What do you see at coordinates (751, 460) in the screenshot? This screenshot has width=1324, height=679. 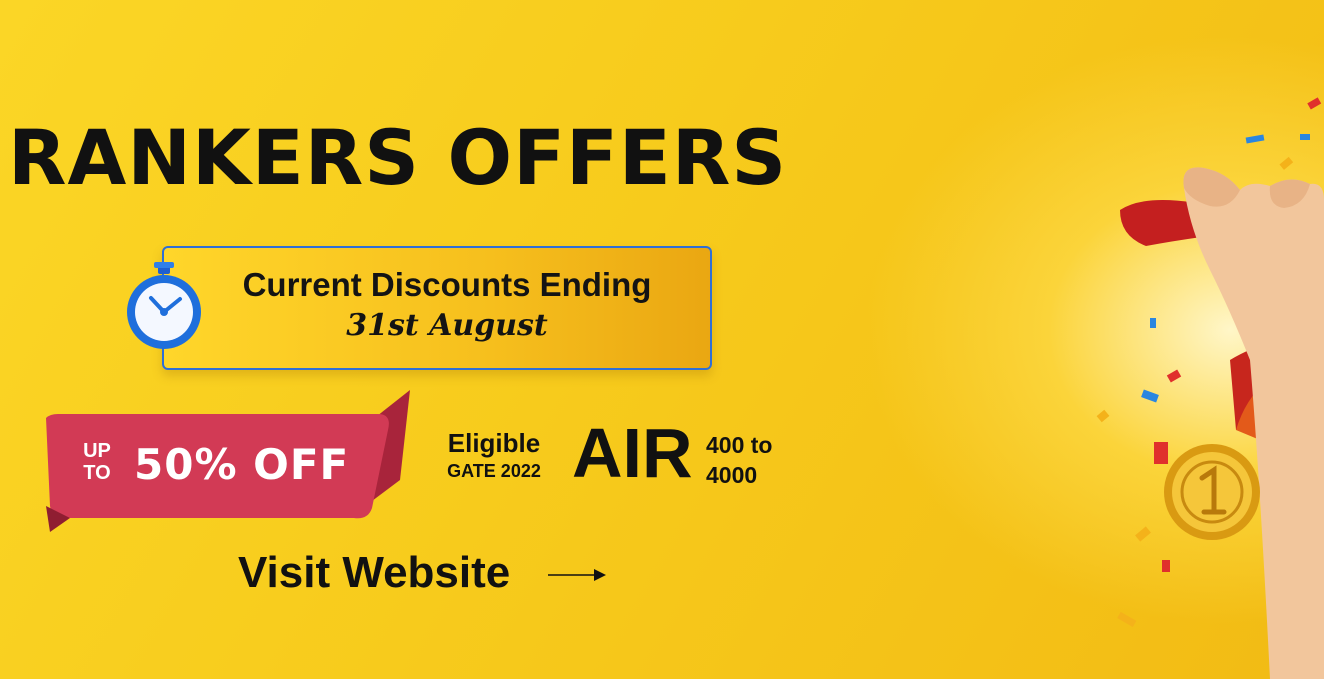 I see `air-range: 400 to 4000` at bounding box center [751, 460].